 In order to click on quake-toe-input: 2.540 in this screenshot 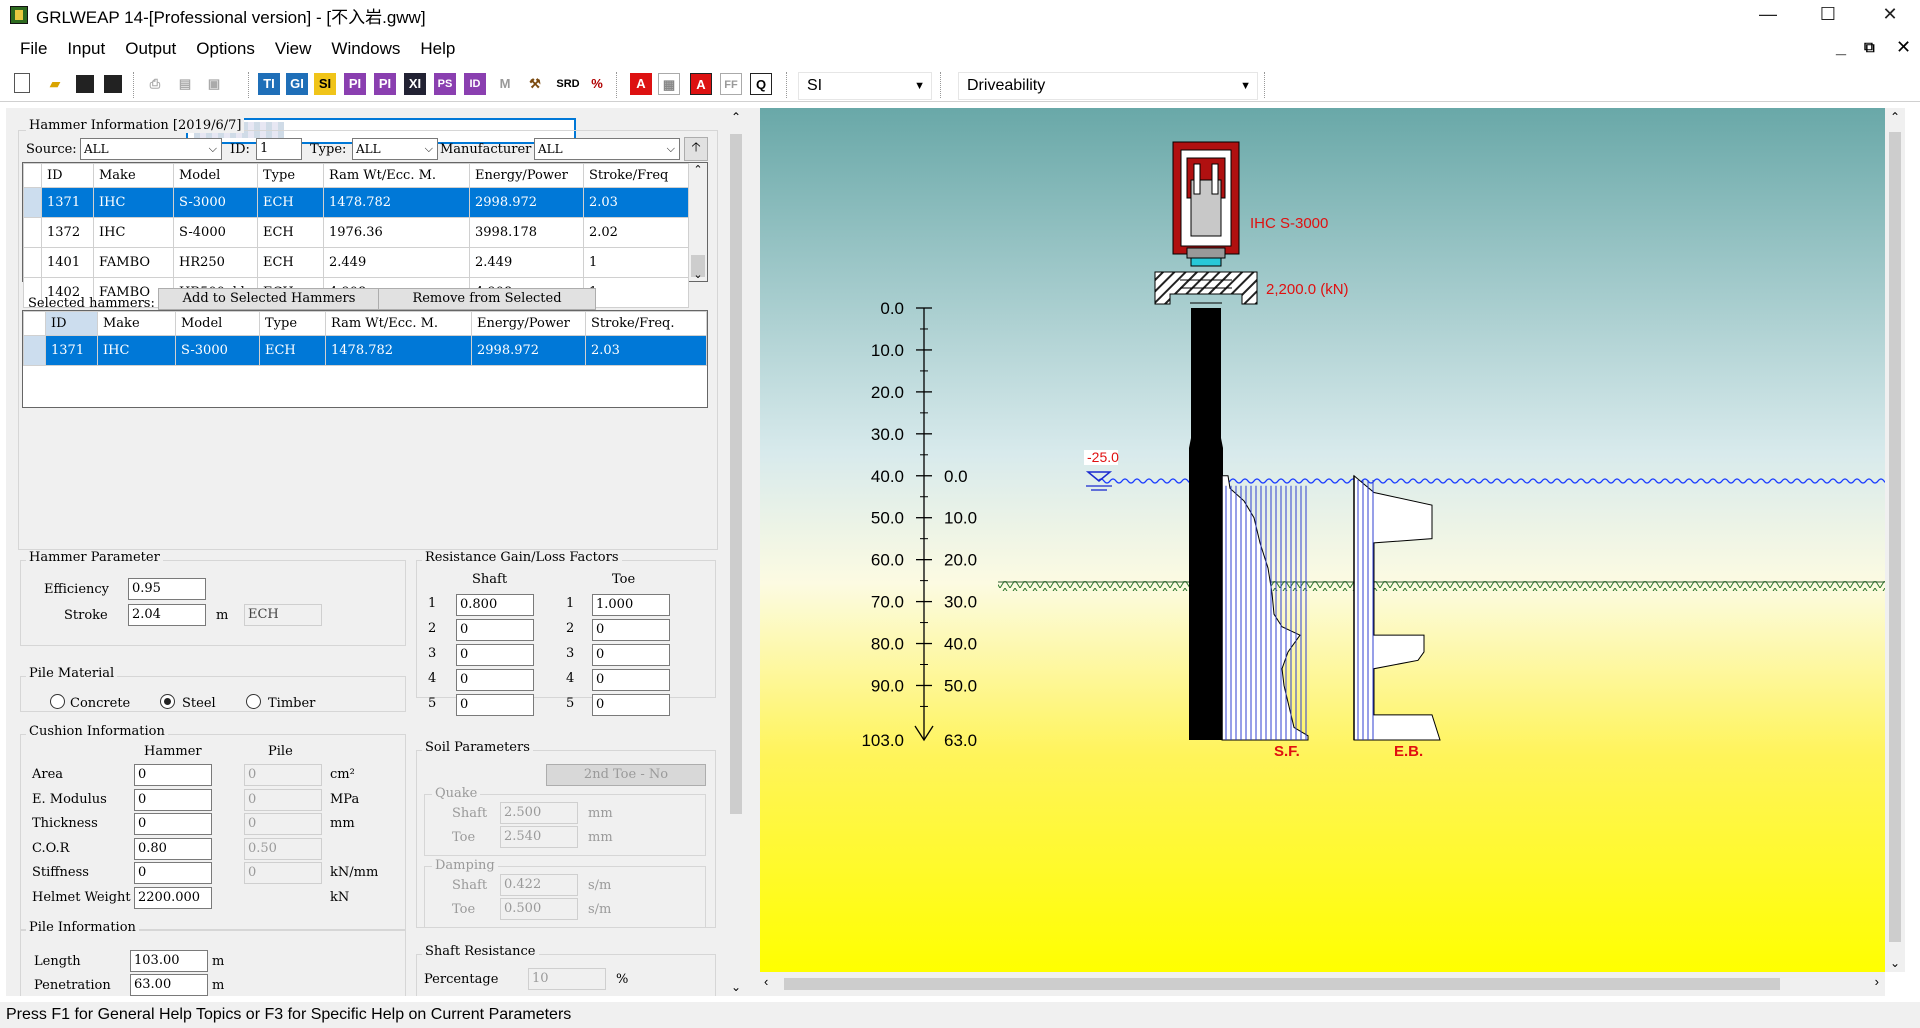, I will do `click(539, 837)`.